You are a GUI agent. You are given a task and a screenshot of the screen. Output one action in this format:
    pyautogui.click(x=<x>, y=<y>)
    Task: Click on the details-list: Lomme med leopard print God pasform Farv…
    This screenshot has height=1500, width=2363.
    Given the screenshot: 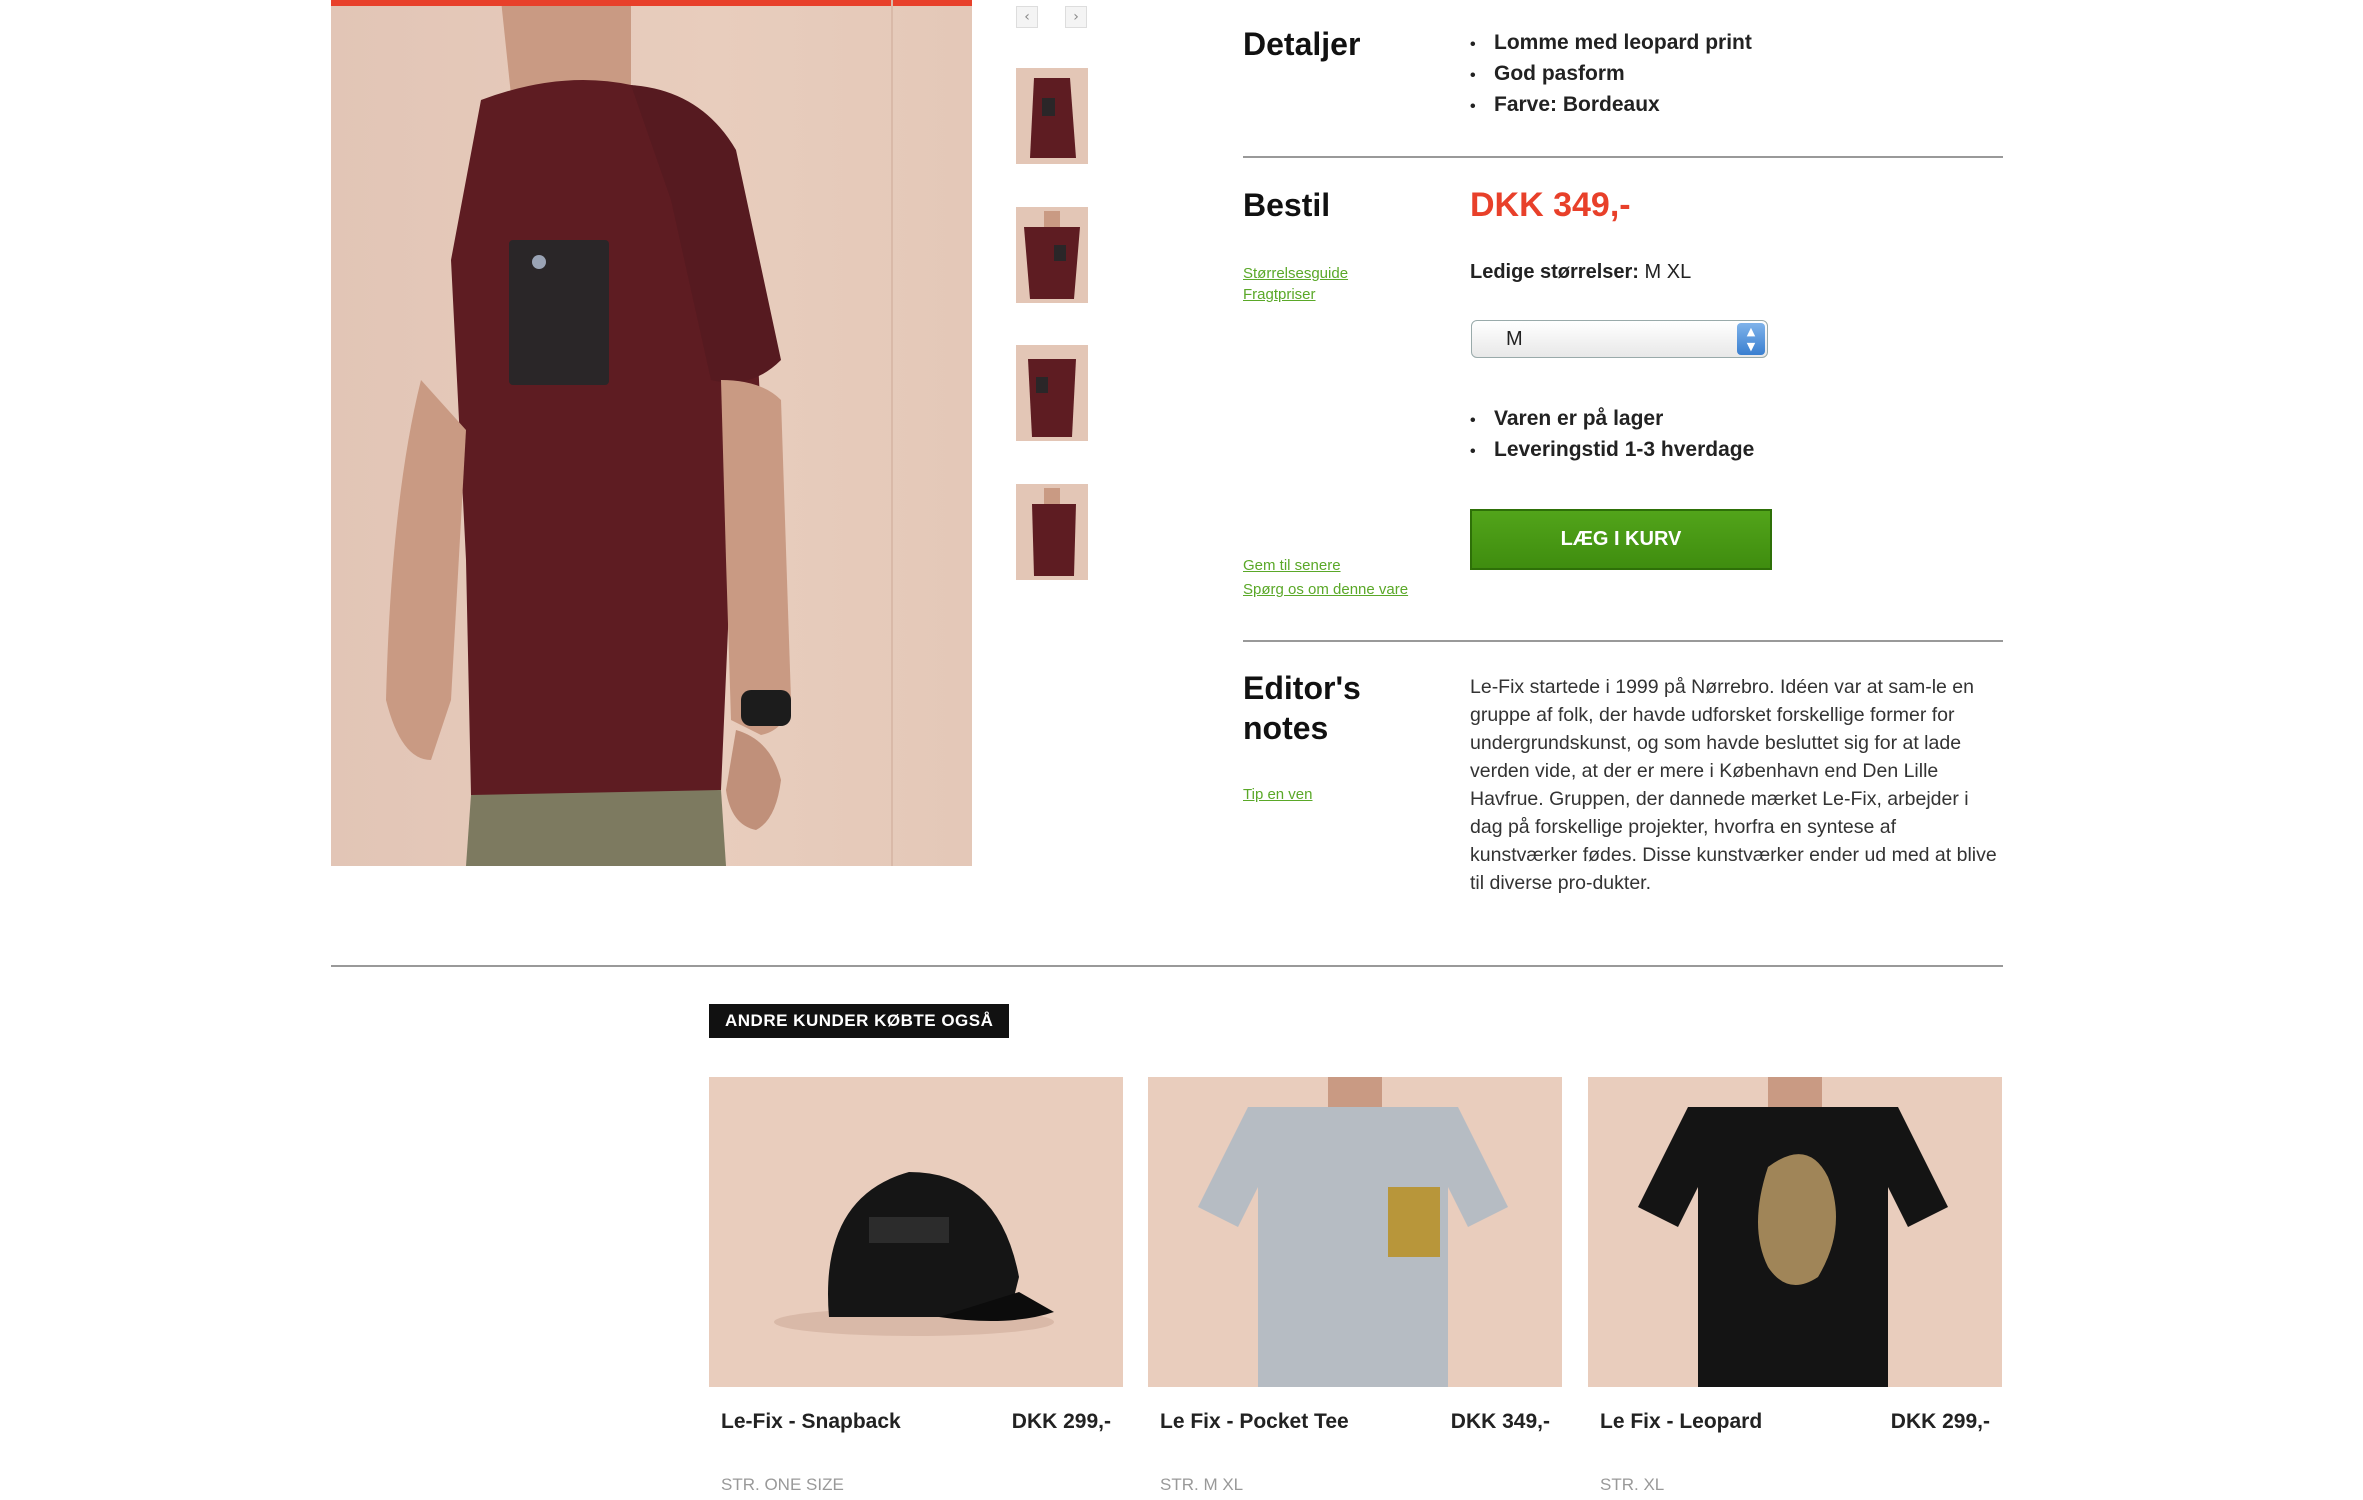 What is the action you would take?
    pyautogui.click(x=1611, y=73)
    